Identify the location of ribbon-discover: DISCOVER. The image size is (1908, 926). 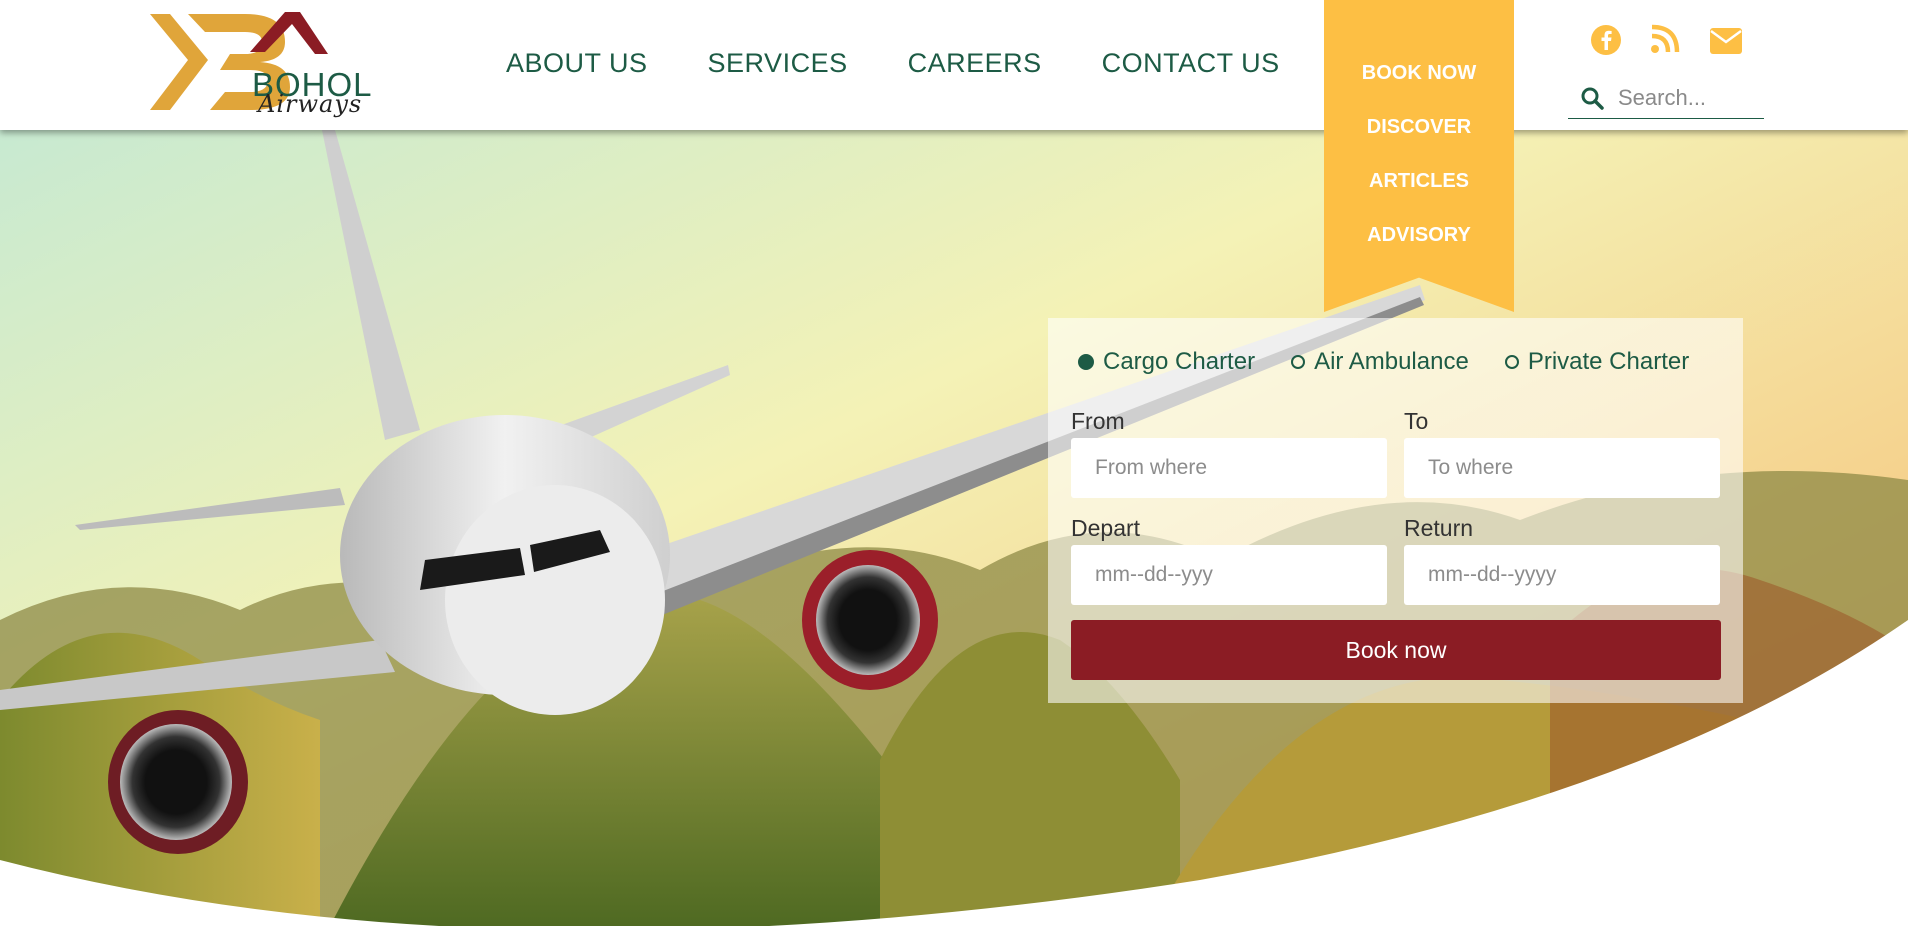
(1419, 127).